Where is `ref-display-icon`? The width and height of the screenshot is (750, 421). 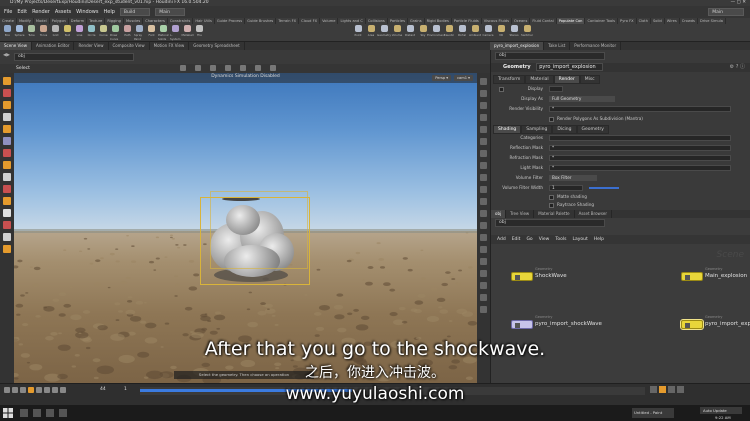 ref-display-icon is located at coordinates (483, 177).